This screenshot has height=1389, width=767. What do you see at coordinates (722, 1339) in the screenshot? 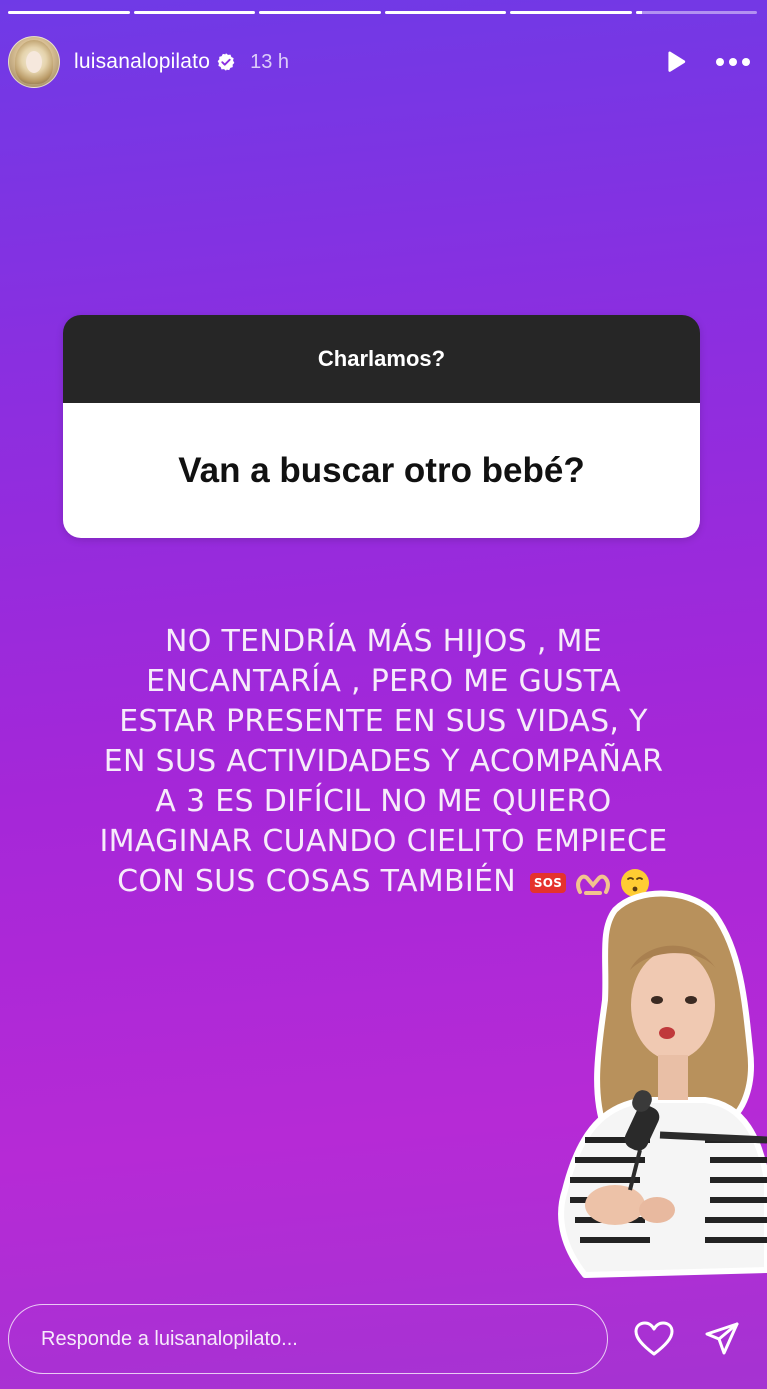
I see `send-icon` at bounding box center [722, 1339].